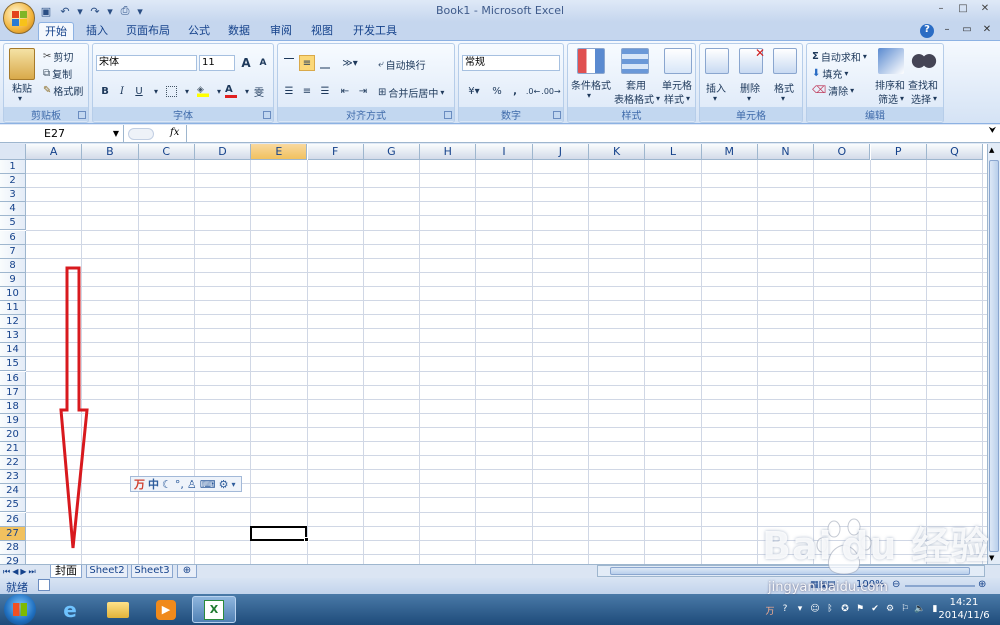  What do you see at coordinates (167, 484) in the screenshot?
I see `moon-icon: ☾` at bounding box center [167, 484].